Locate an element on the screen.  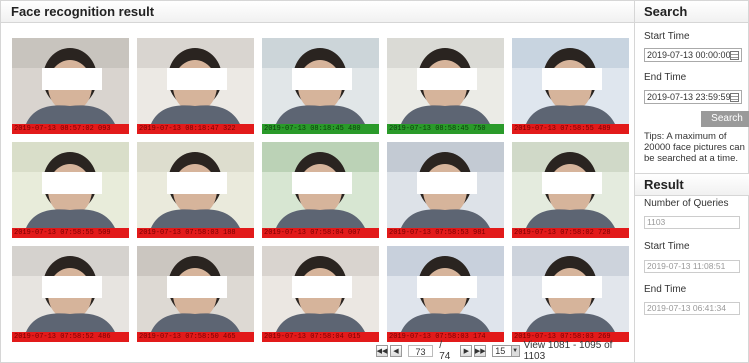
face-result-tile: 2019-07-13 08:58:45 750 is located at coordinates (445, 86).